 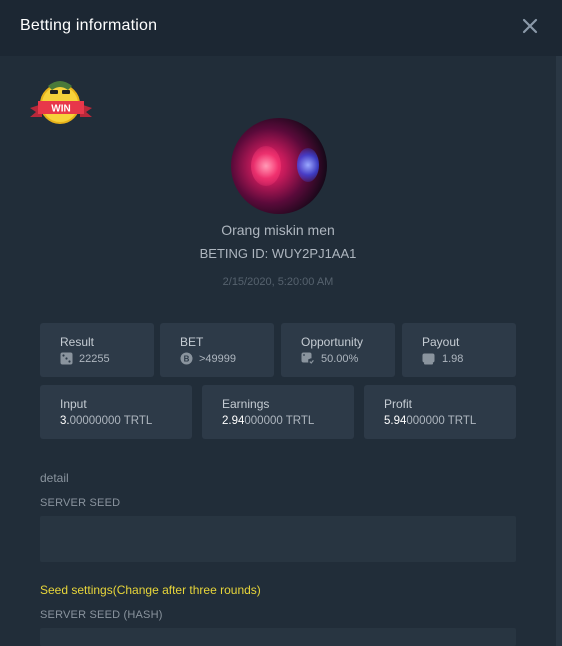 What do you see at coordinates (279, 166) in the screenshot?
I see `avatar` at bounding box center [279, 166].